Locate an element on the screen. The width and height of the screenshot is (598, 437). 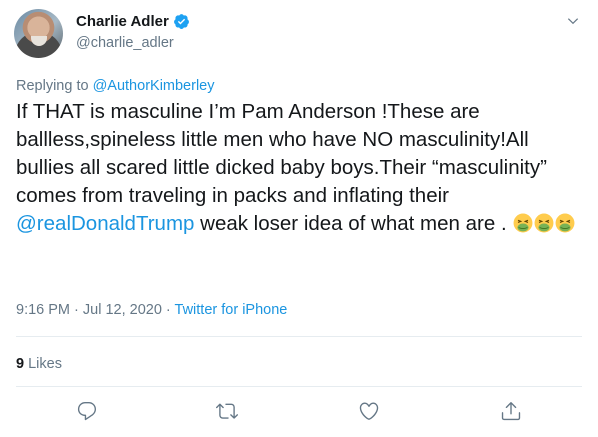
tweet-source-link: Twitter for iPhone is located at coordinates (231, 310).